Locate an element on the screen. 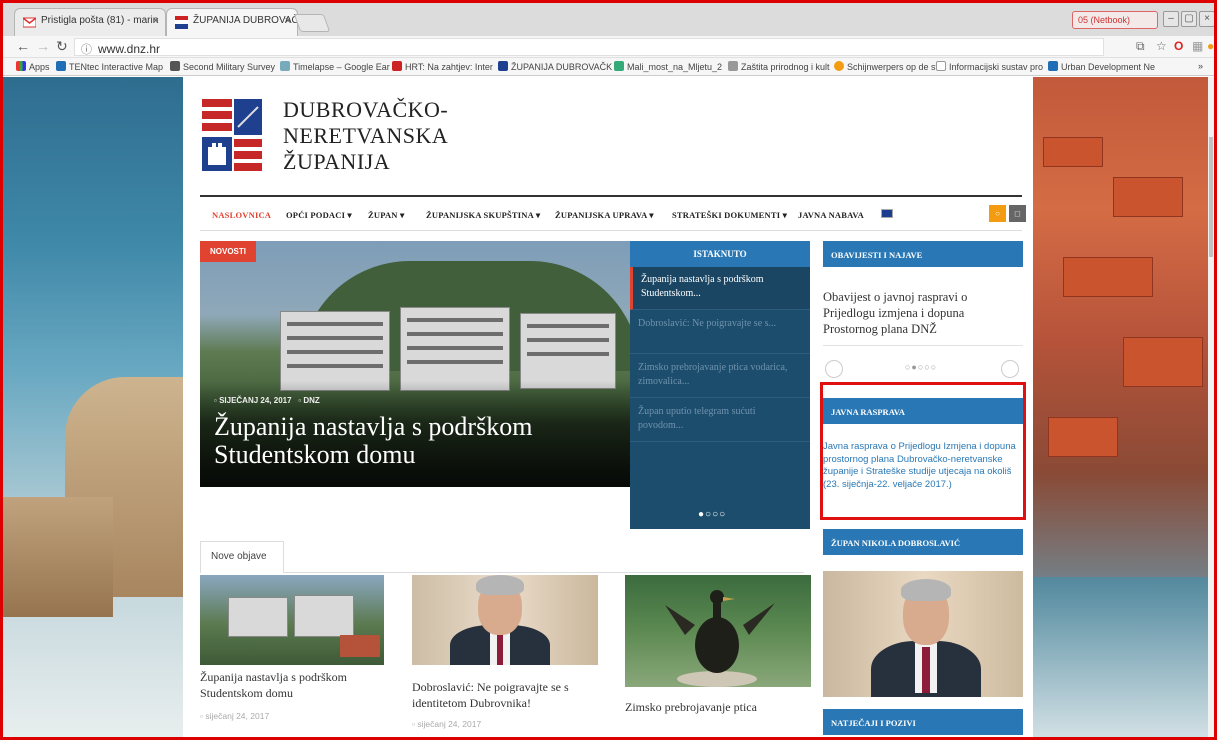 The width and height of the screenshot is (1217, 740). hero-meta: ▫ SIJEČANJ 24, 2017 ▫ DNZ is located at coordinates (267, 400).